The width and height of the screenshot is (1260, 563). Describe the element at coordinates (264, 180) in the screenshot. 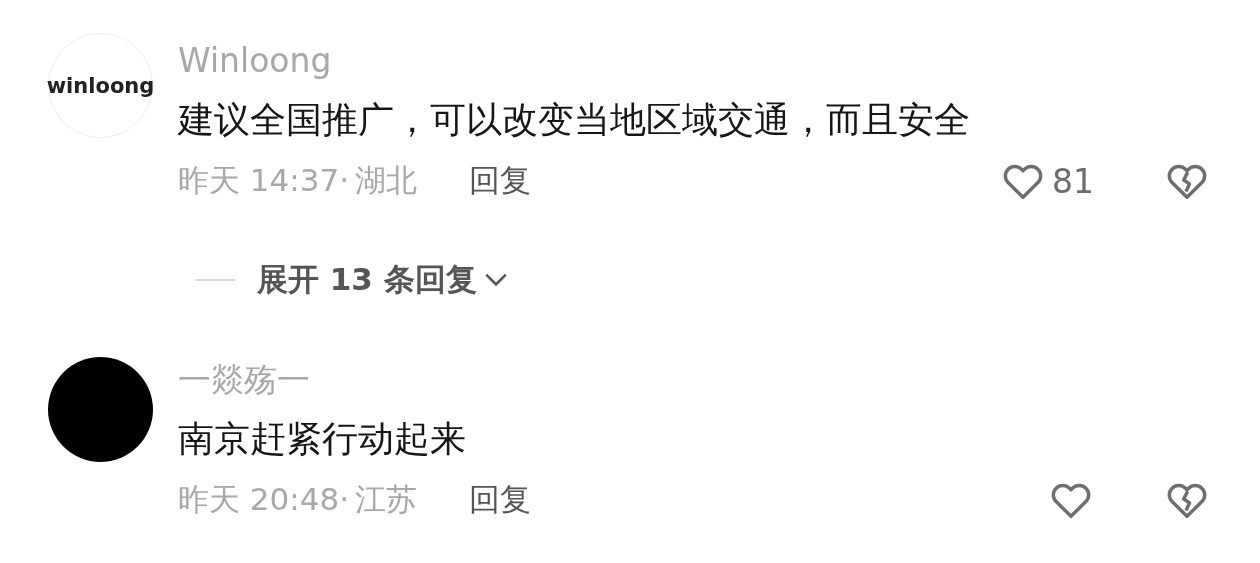

I see `comment-time: 昨天 14:37·` at that location.